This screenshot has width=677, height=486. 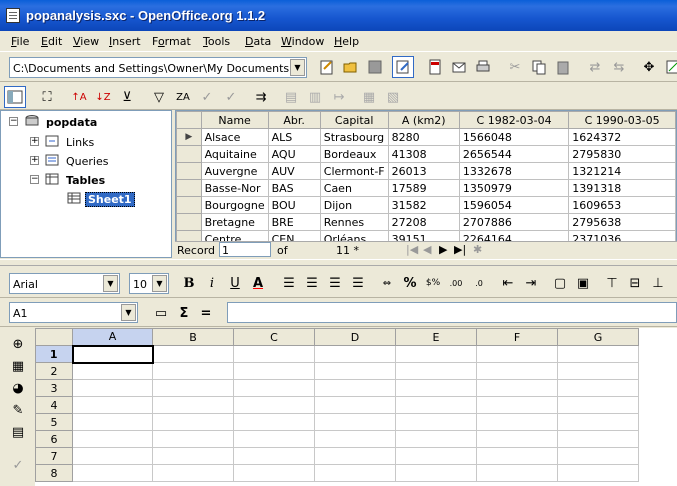 I want to click on table-cell: Auvergne, so click(x=234, y=171).